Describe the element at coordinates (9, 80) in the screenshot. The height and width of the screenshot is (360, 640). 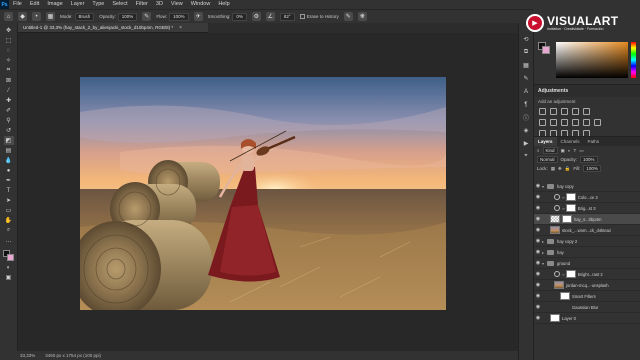
I see `frame-icon: ⊠` at that location.